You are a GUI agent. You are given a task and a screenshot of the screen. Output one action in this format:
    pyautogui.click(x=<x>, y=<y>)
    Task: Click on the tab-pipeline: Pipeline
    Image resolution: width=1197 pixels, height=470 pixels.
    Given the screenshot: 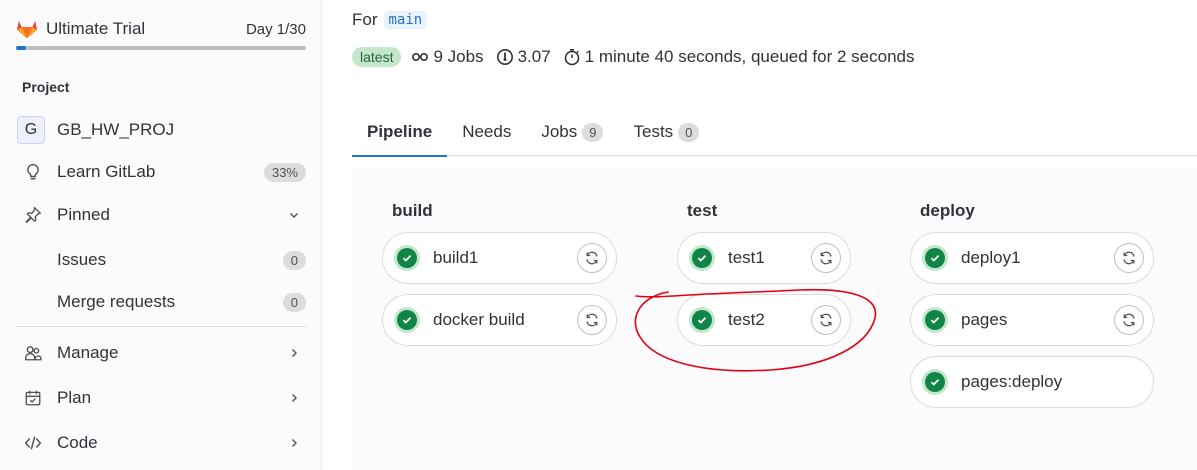 What is the action you would take?
    pyautogui.click(x=400, y=132)
    